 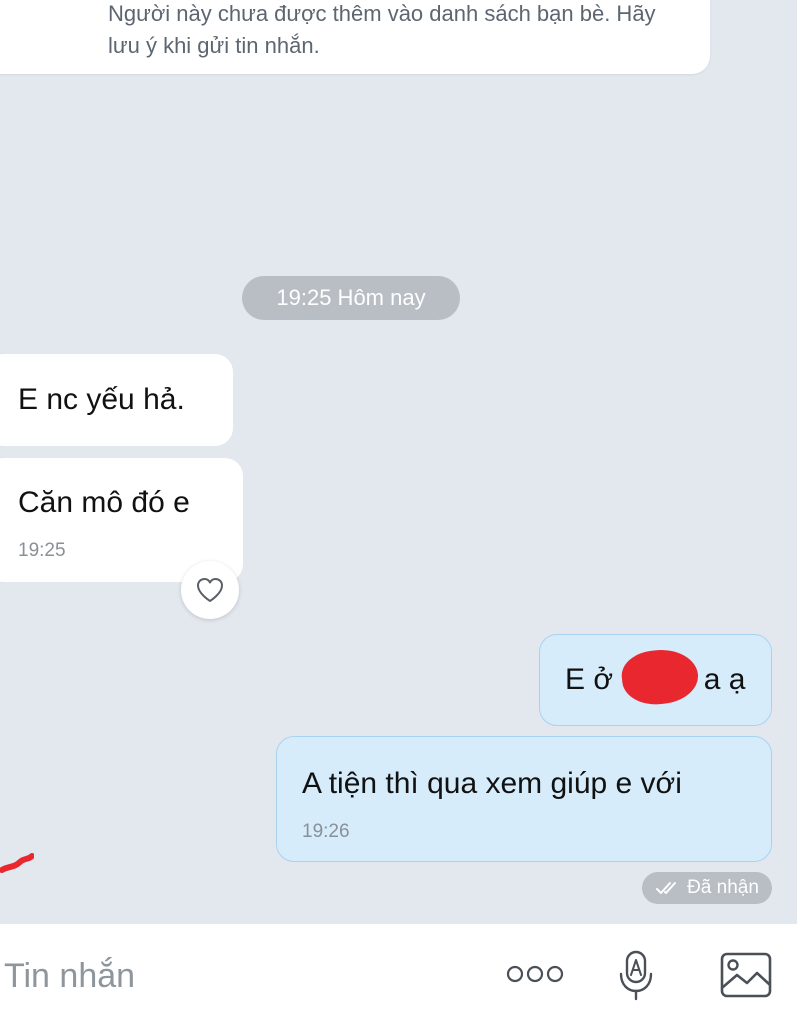 I want to click on image-picker-button, so click(x=746, y=975).